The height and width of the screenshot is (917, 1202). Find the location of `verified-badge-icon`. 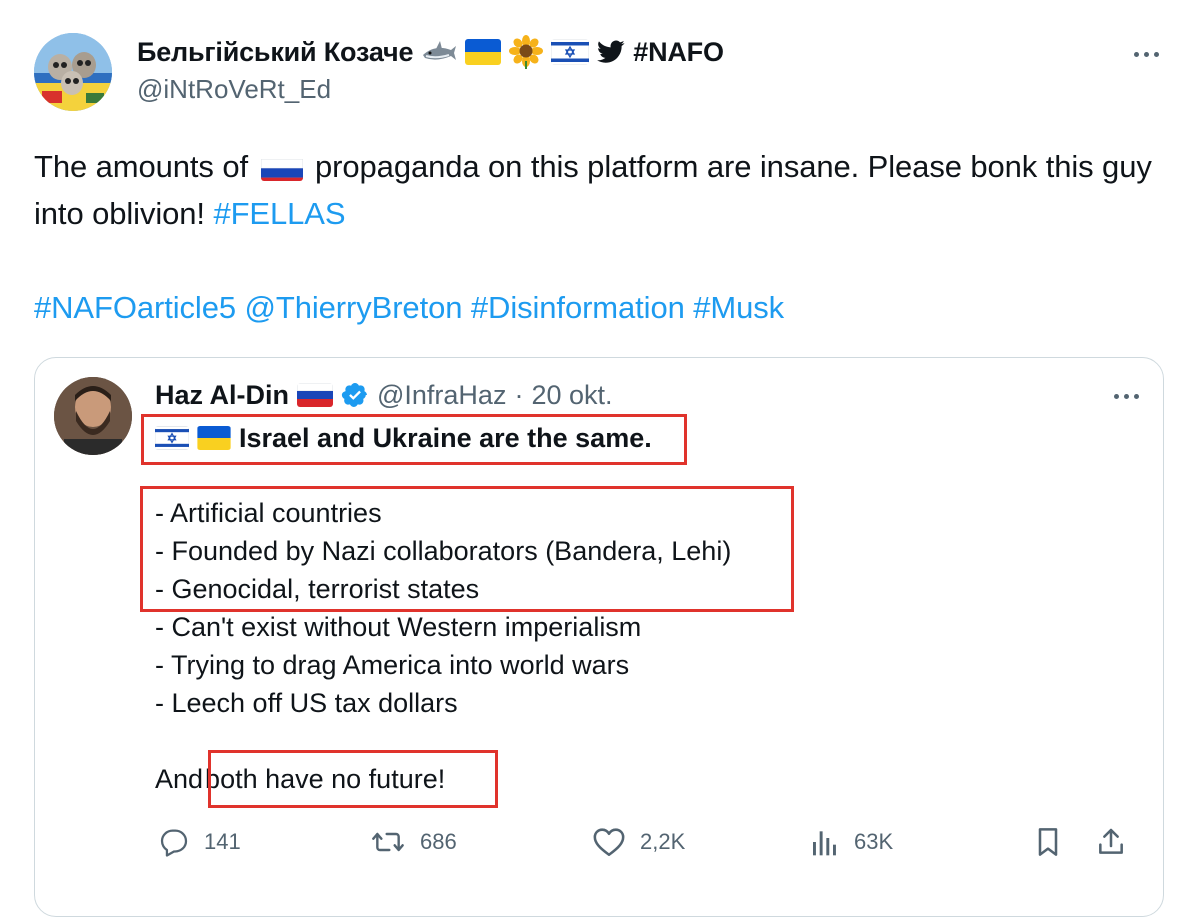

verified-badge-icon is located at coordinates (355, 395).